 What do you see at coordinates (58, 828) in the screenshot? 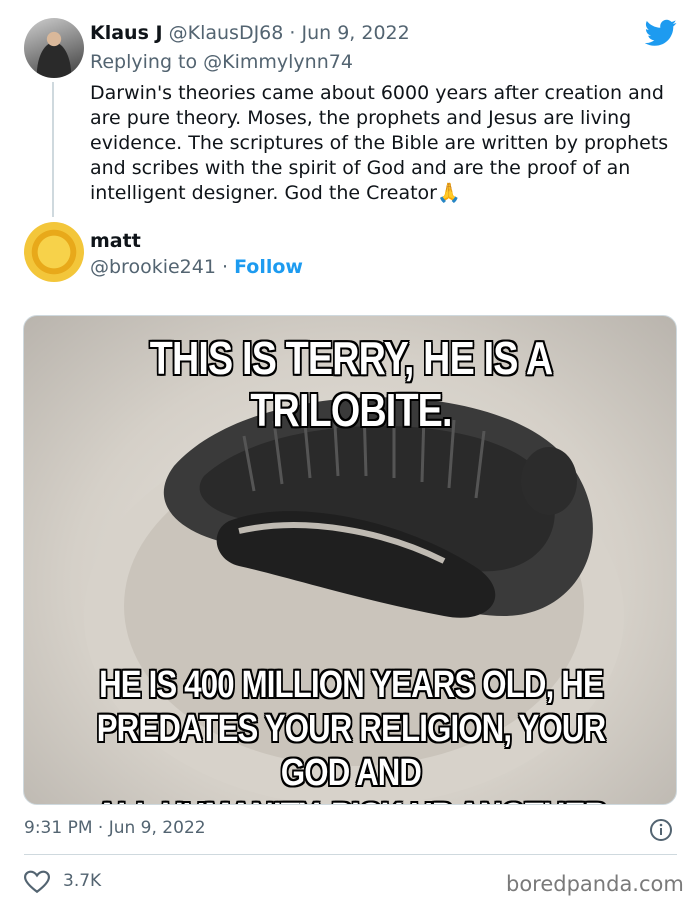
I see `tweet-time: 9:31 PM` at bounding box center [58, 828].